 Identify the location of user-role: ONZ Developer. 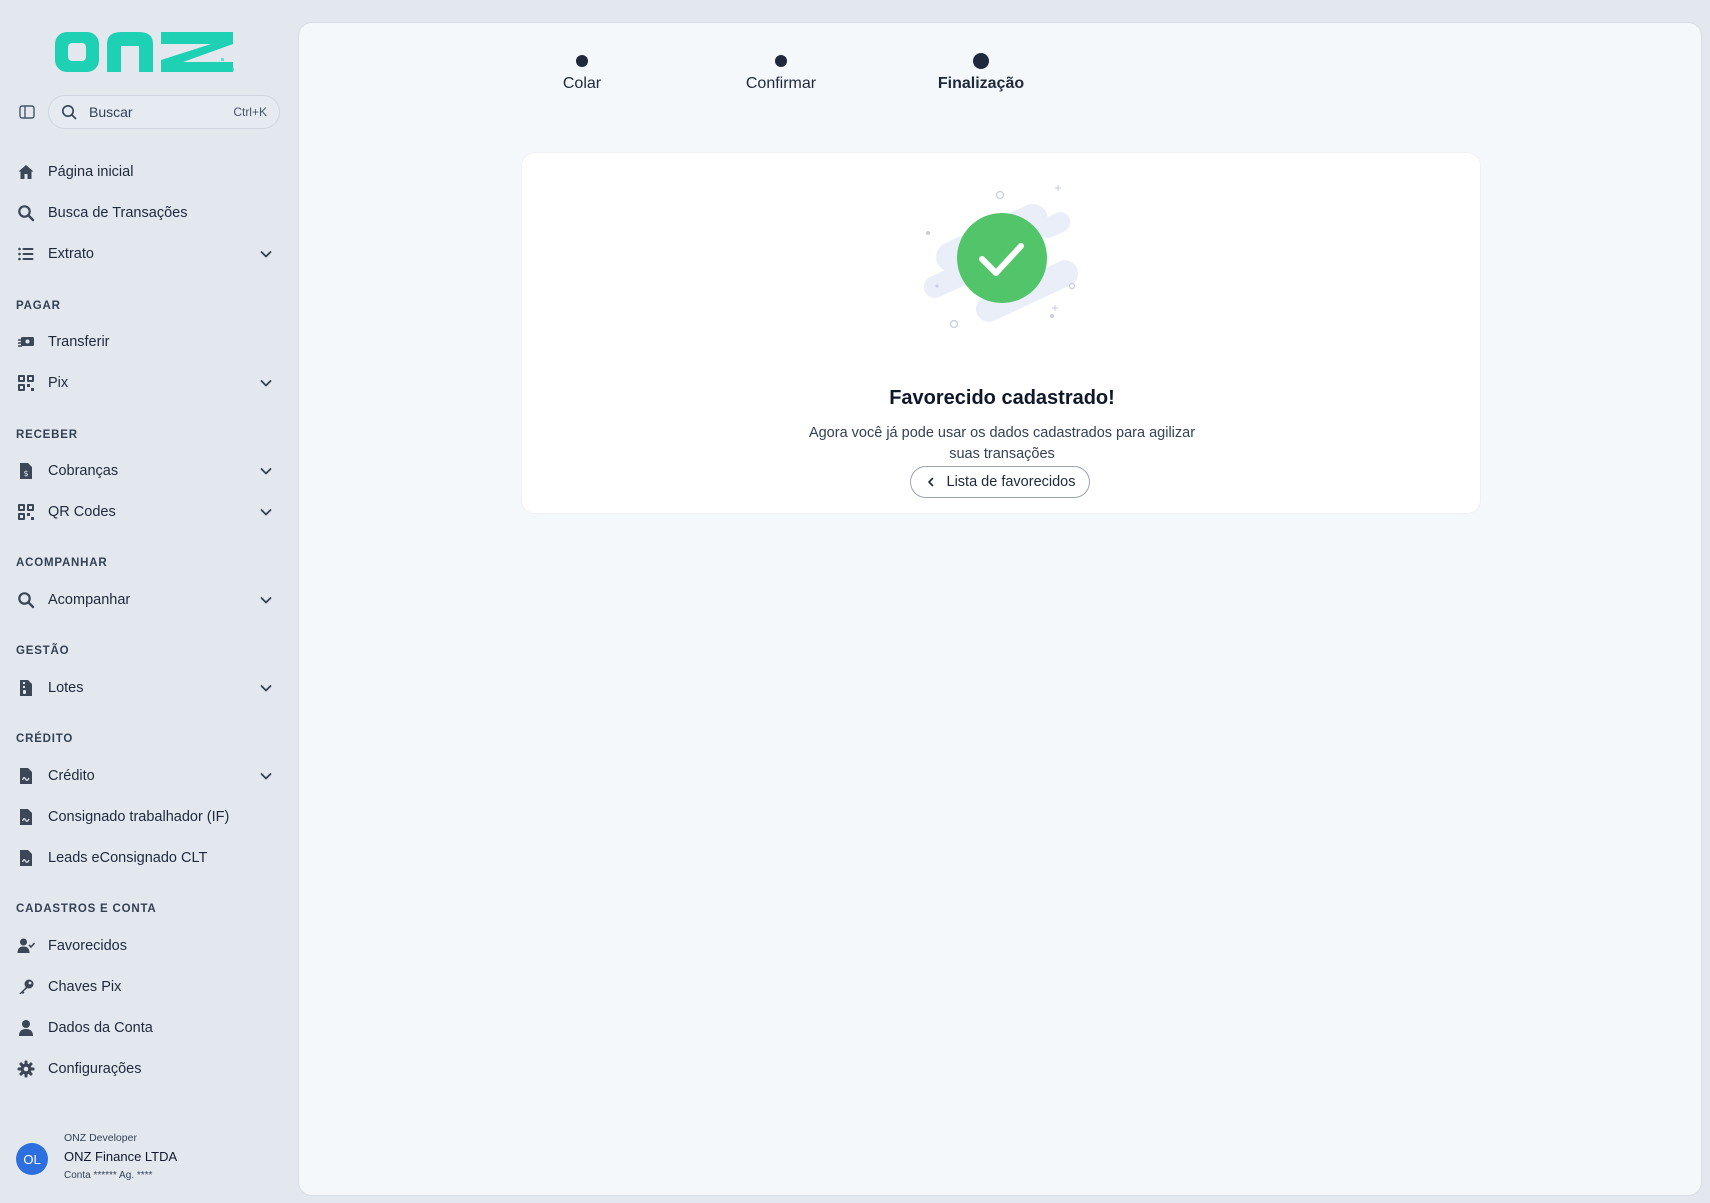
(100, 1138).